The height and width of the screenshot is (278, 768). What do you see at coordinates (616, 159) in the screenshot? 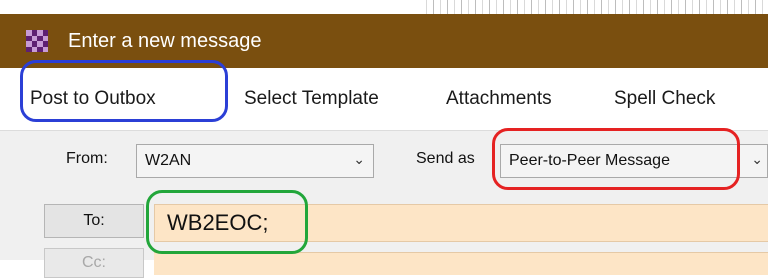
I see `red-highlight-box` at bounding box center [616, 159].